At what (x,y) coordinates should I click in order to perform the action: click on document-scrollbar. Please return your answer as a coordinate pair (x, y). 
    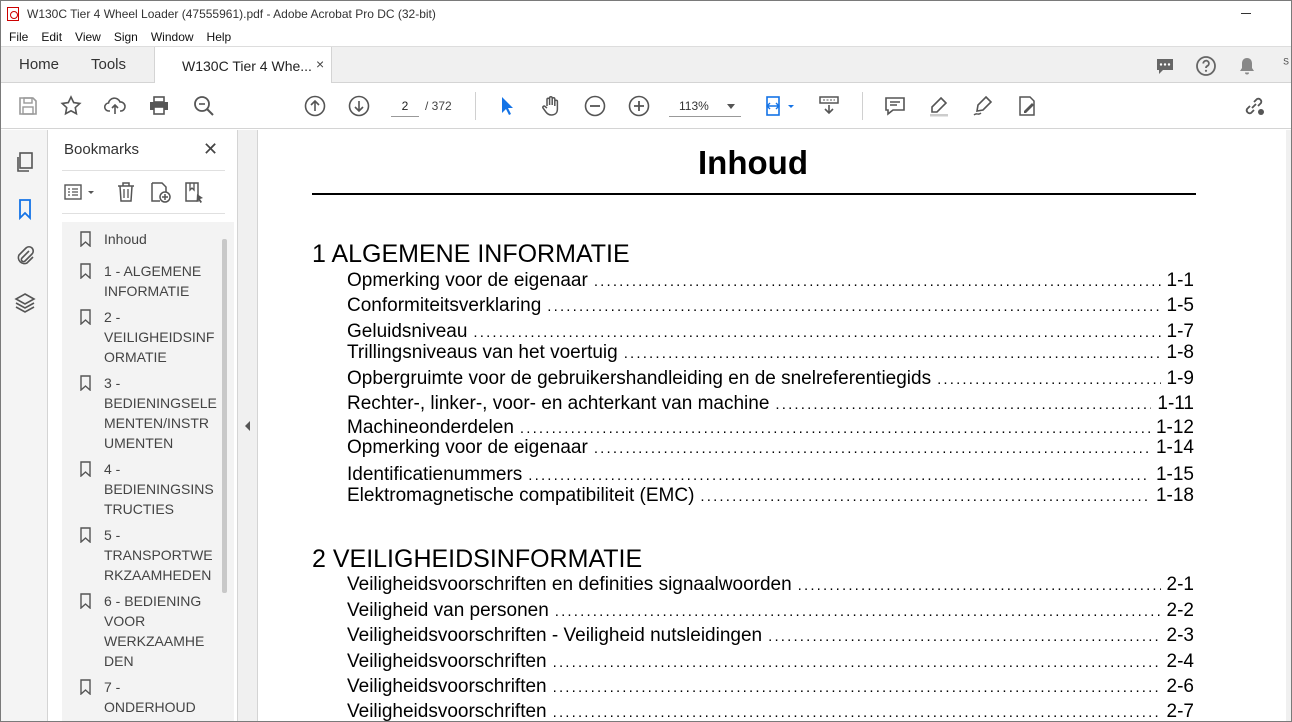
    Looking at the image, I should click on (1288, 425).